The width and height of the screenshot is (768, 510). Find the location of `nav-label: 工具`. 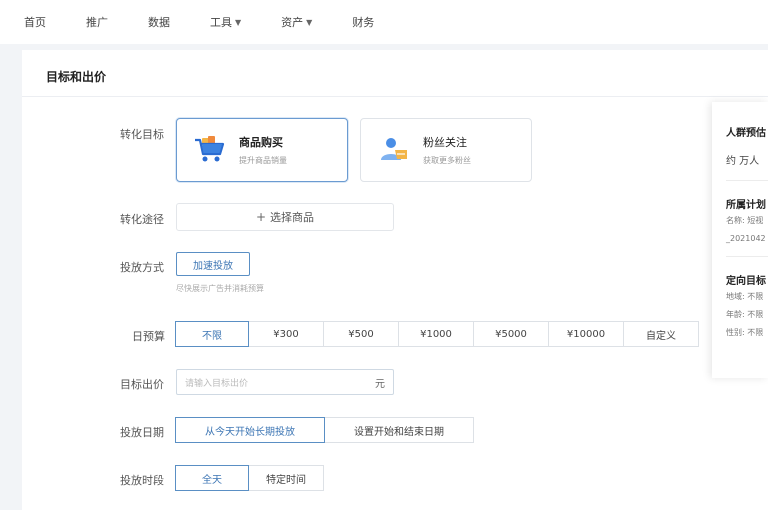

nav-label: 工具 is located at coordinates (221, 22).